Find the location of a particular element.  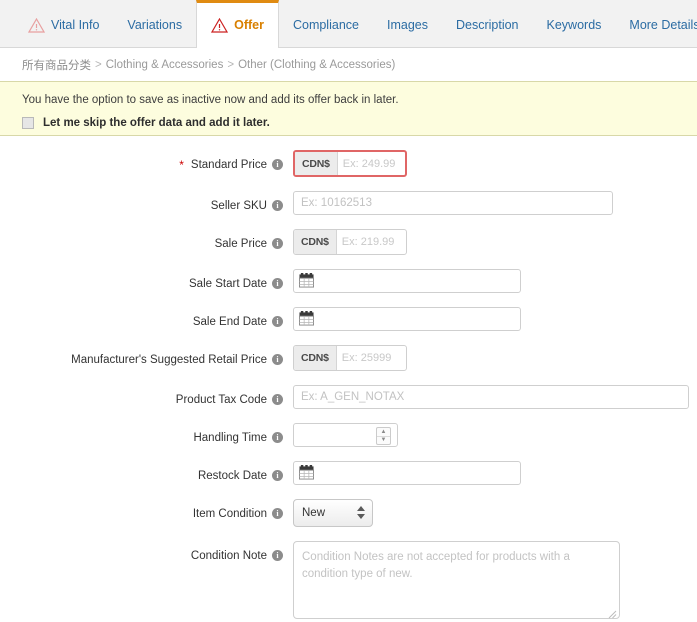

form-row-condition-note: Condition Note i is located at coordinates (348, 581).